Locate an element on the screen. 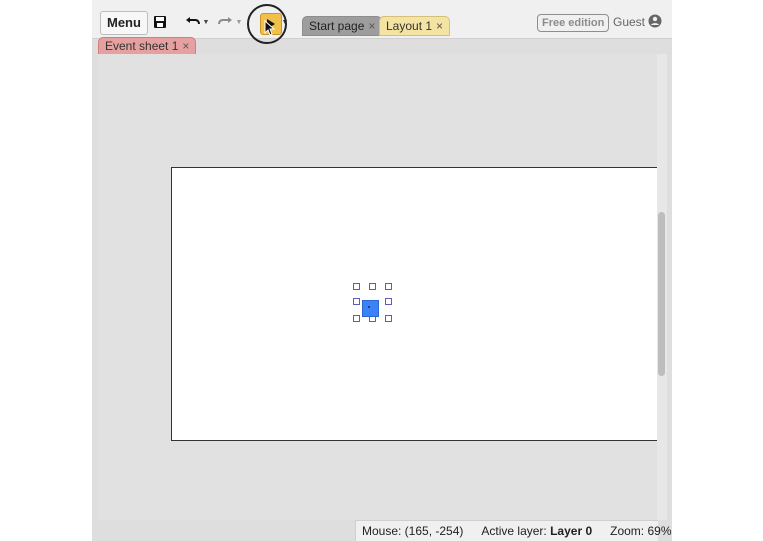 This screenshot has height=541, width=763. guest-label: Guest is located at coordinates (629, 22).